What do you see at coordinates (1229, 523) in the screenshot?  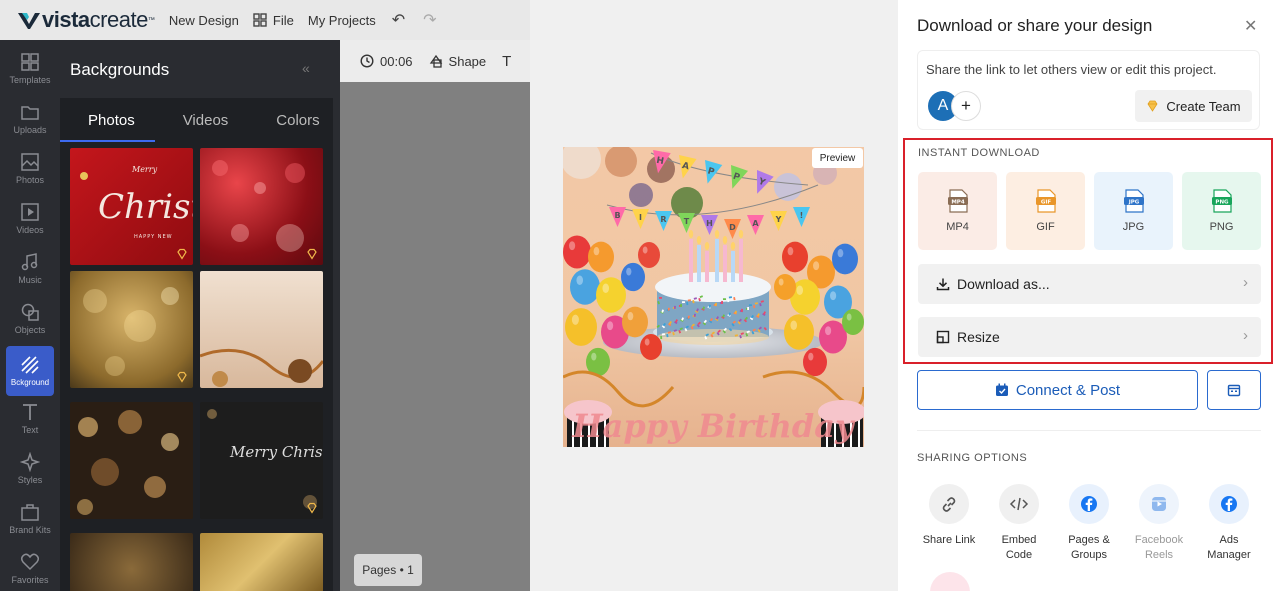 I see `share-option-ads-manager: Ads Manager` at bounding box center [1229, 523].